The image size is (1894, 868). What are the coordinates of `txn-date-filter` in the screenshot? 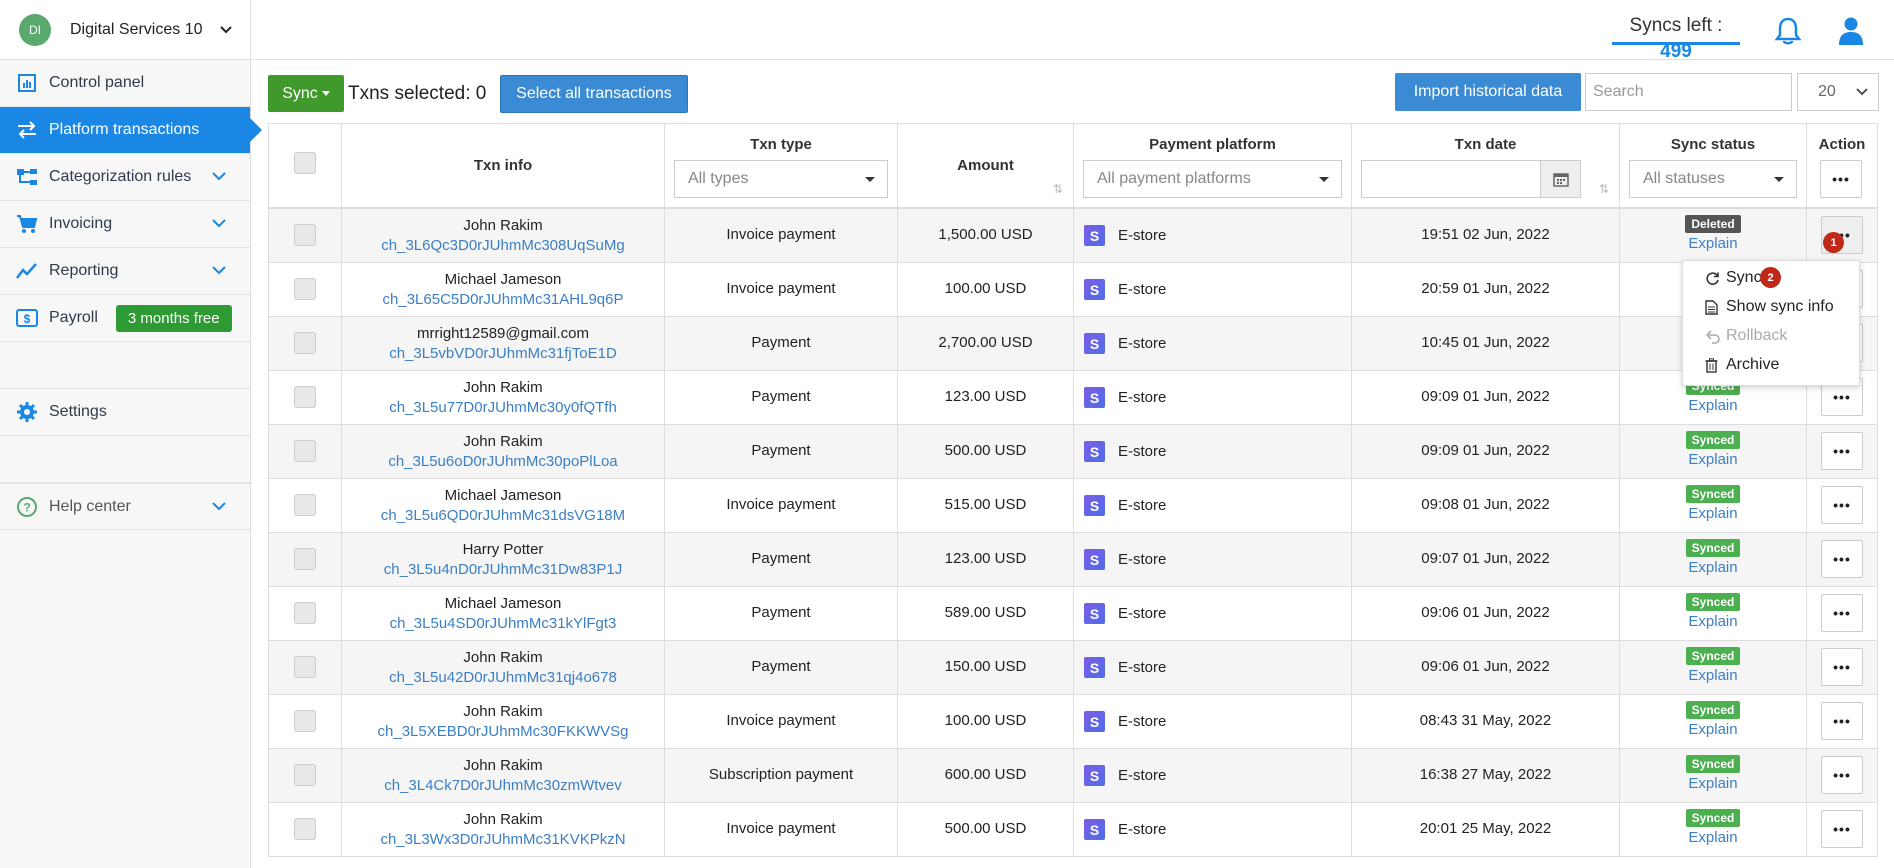 It's located at (1471, 179).